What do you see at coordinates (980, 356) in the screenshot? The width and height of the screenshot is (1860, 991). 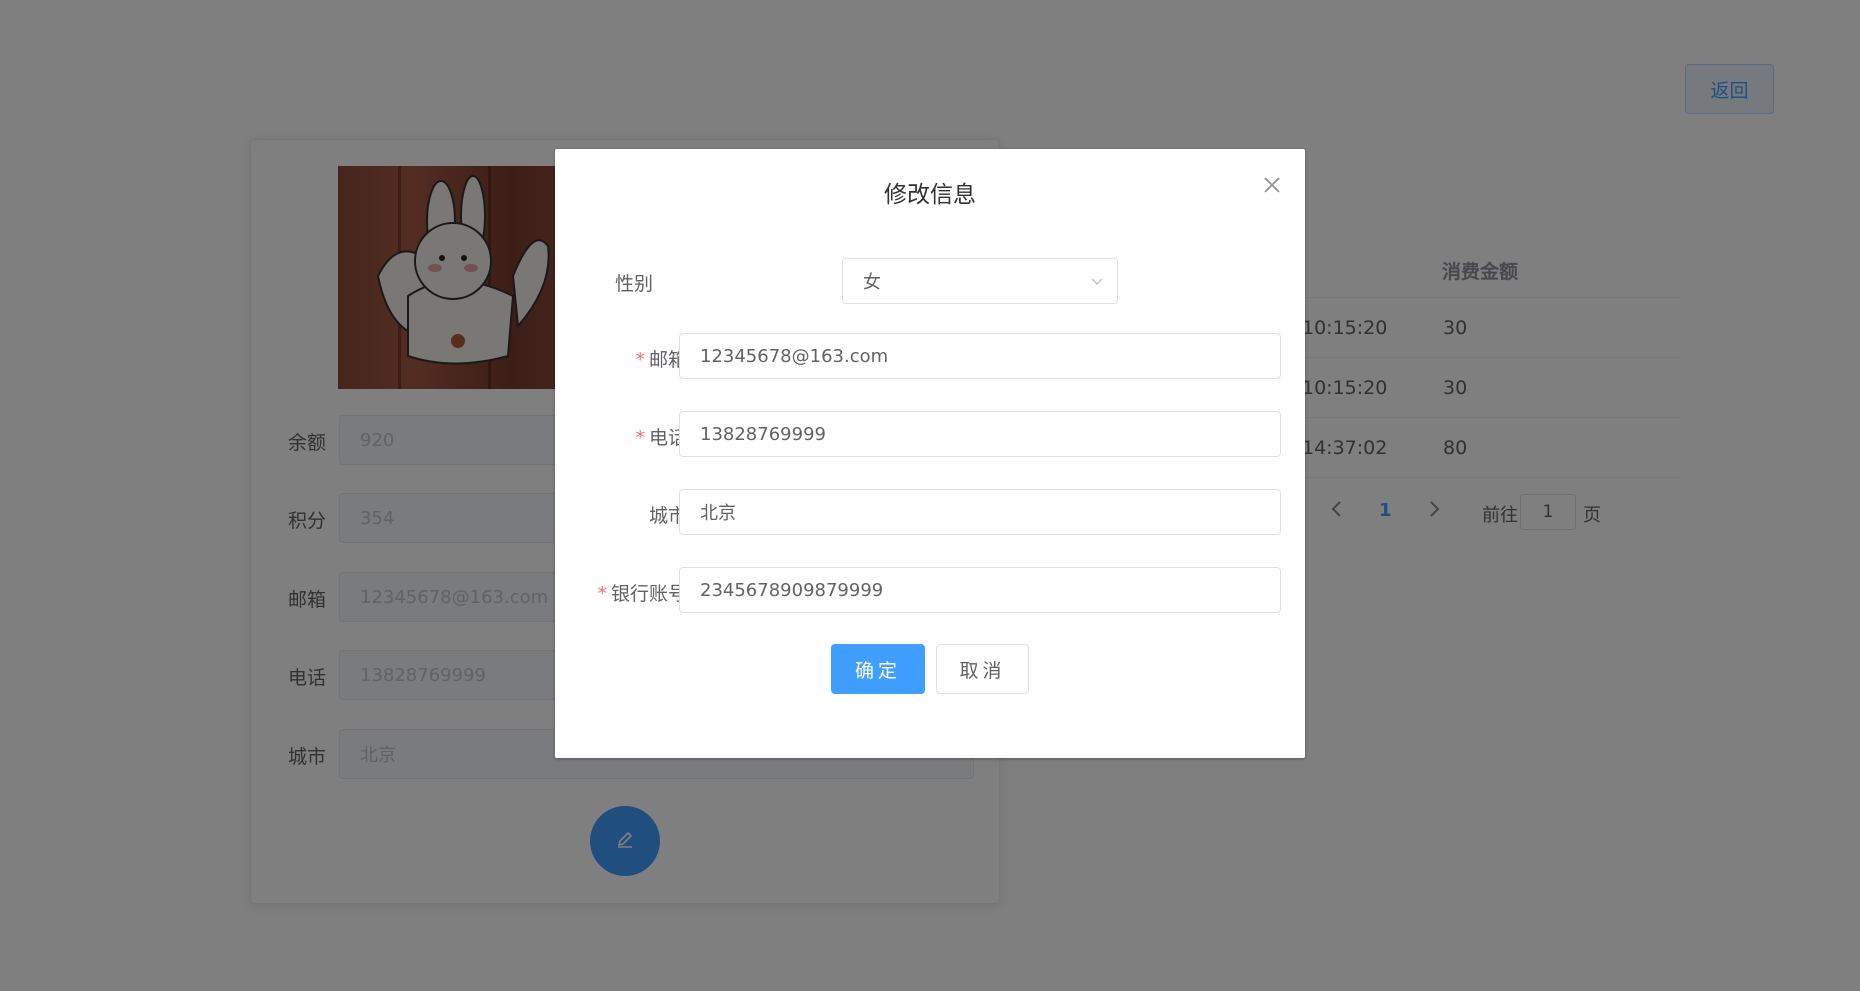 I see `email-input: 12345678@163.com` at bounding box center [980, 356].